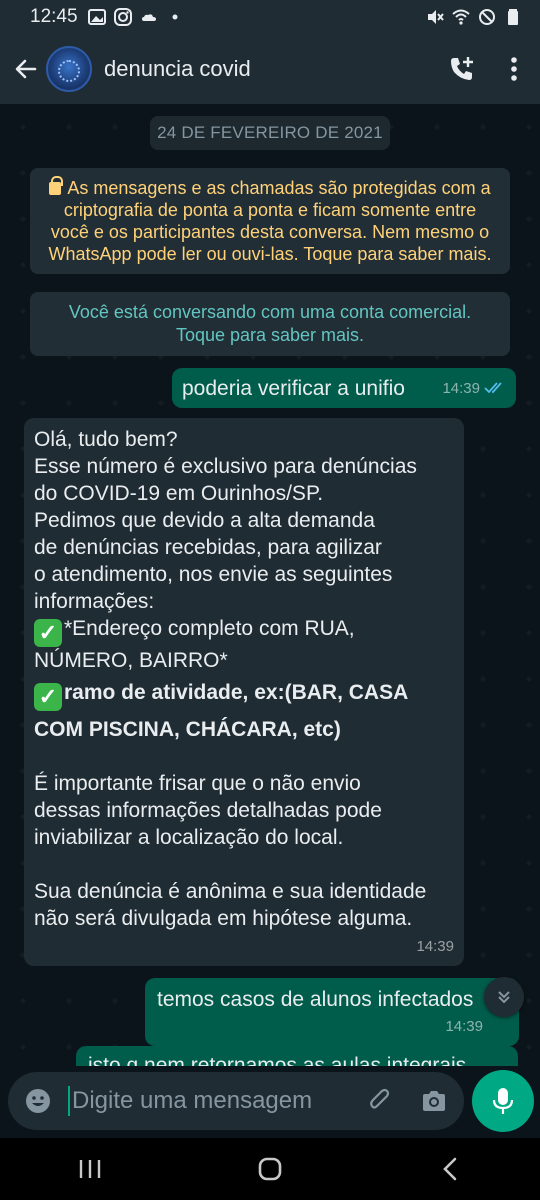 The image size is (540, 1200). Describe the element at coordinates (513, 17) in the screenshot. I see `battery-icon` at that location.